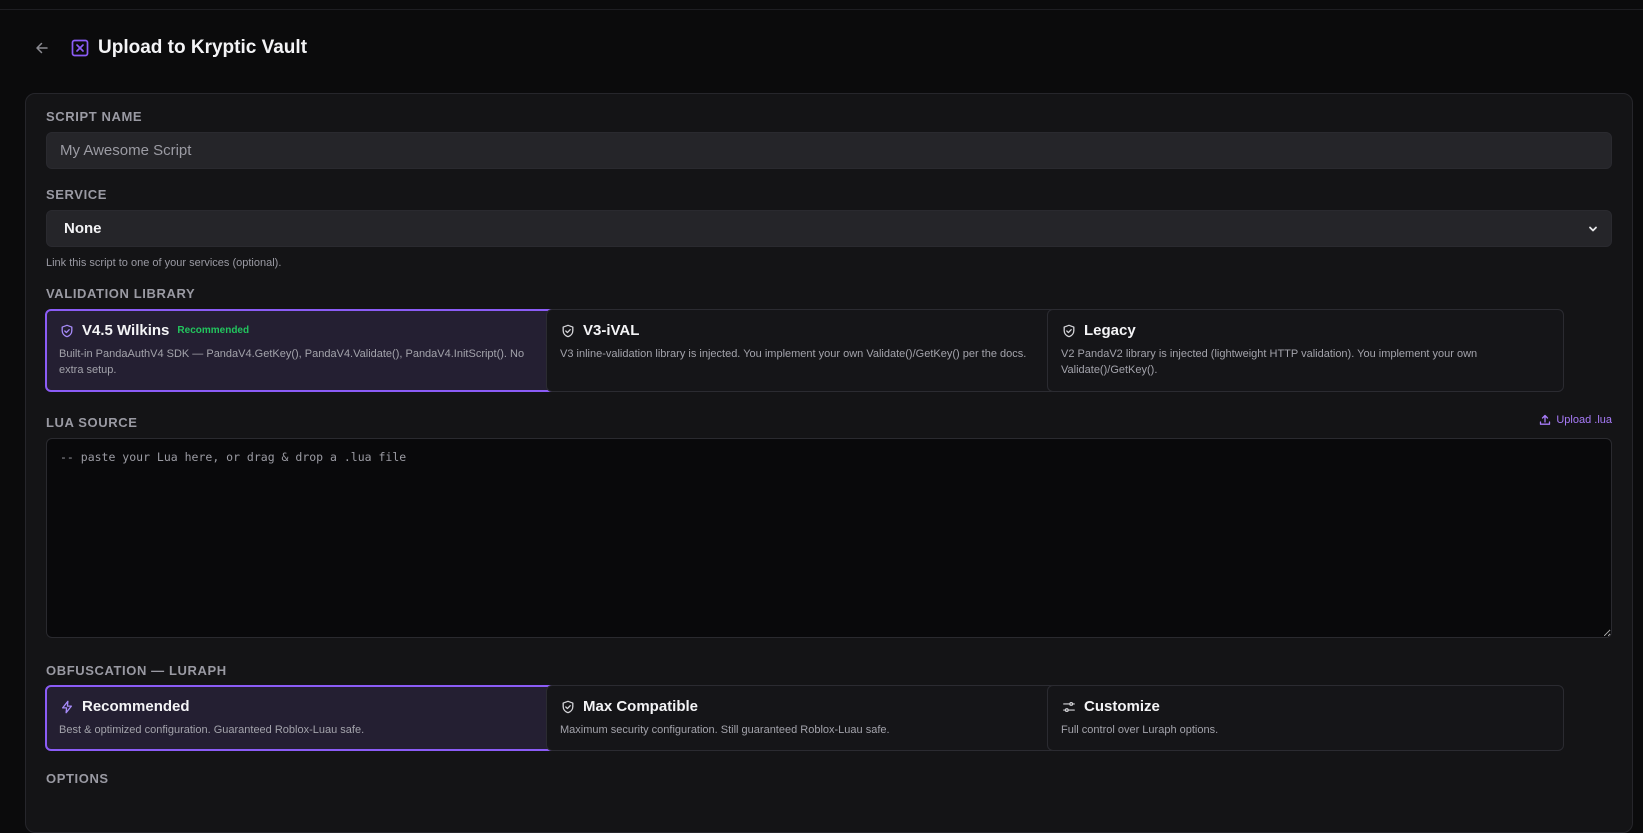 The width and height of the screenshot is (1643, 833). Describe the element at coordinates (92, 422) in the screenshot. I see `lua-source-label: LUA SOURCE` at that location.